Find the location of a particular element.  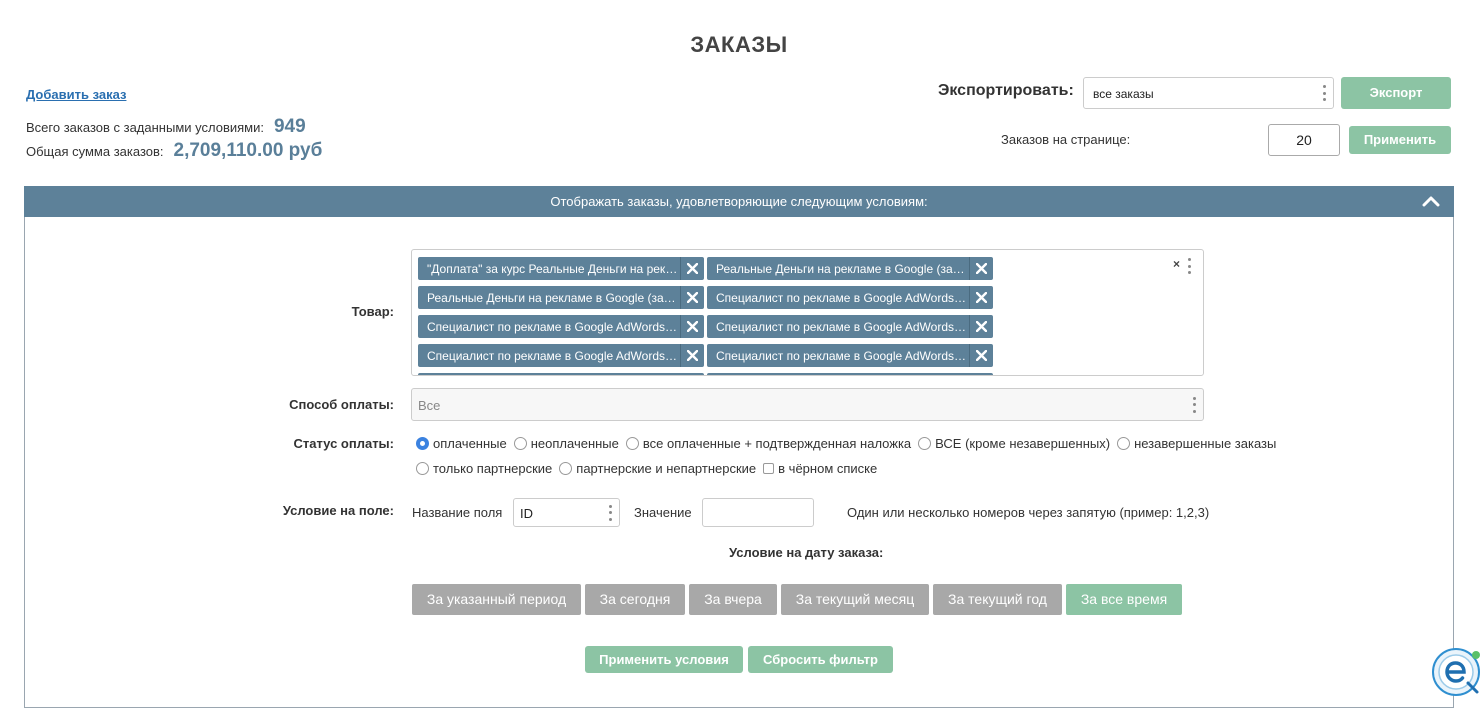

option-label: неоплаченные is located at coordinates (574, 443).